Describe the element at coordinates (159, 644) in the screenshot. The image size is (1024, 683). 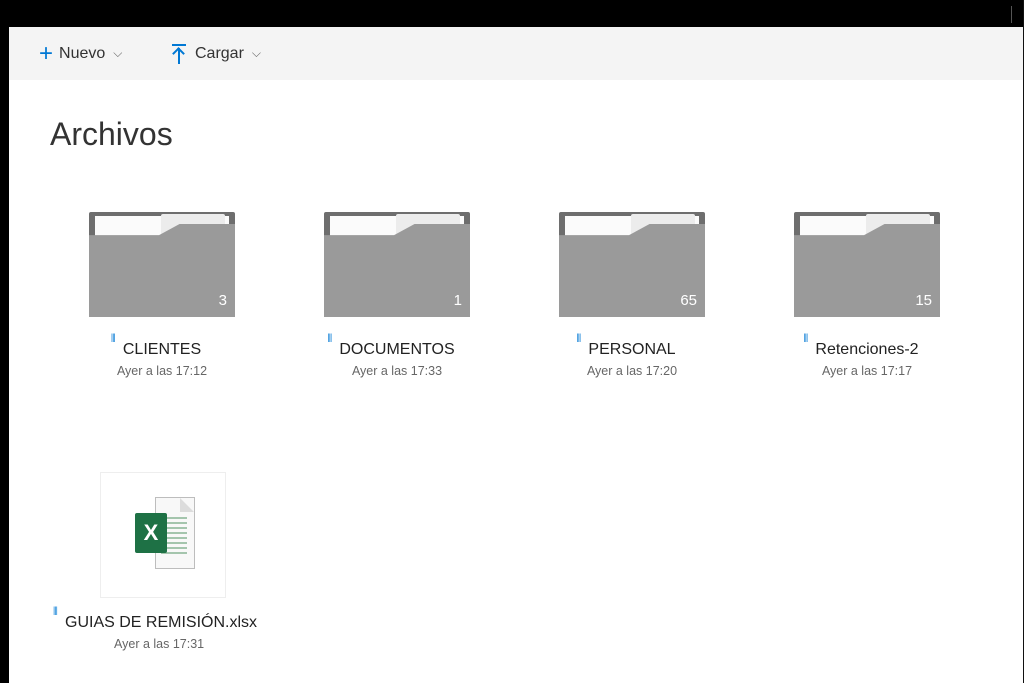
I see `modified-time: Ayer a las 17:31` at that location.